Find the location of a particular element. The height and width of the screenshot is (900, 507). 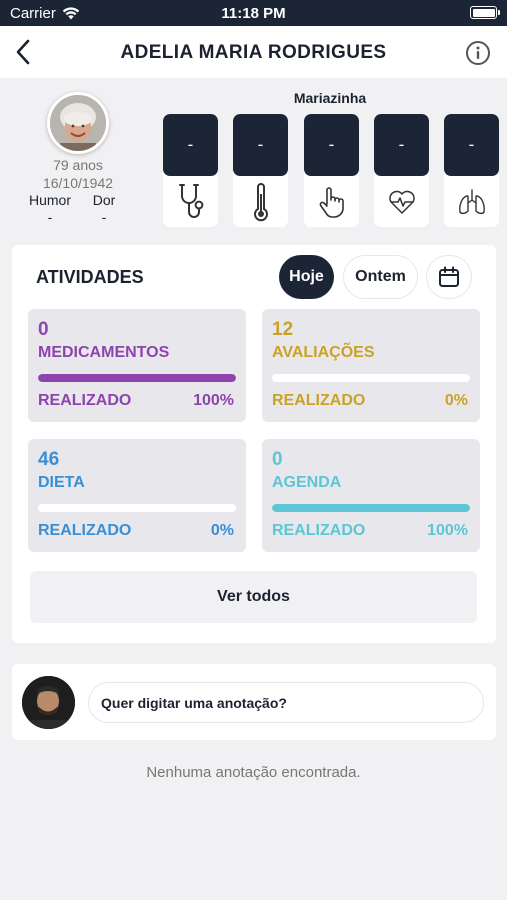

info-button is located at coordinates (478, 53).